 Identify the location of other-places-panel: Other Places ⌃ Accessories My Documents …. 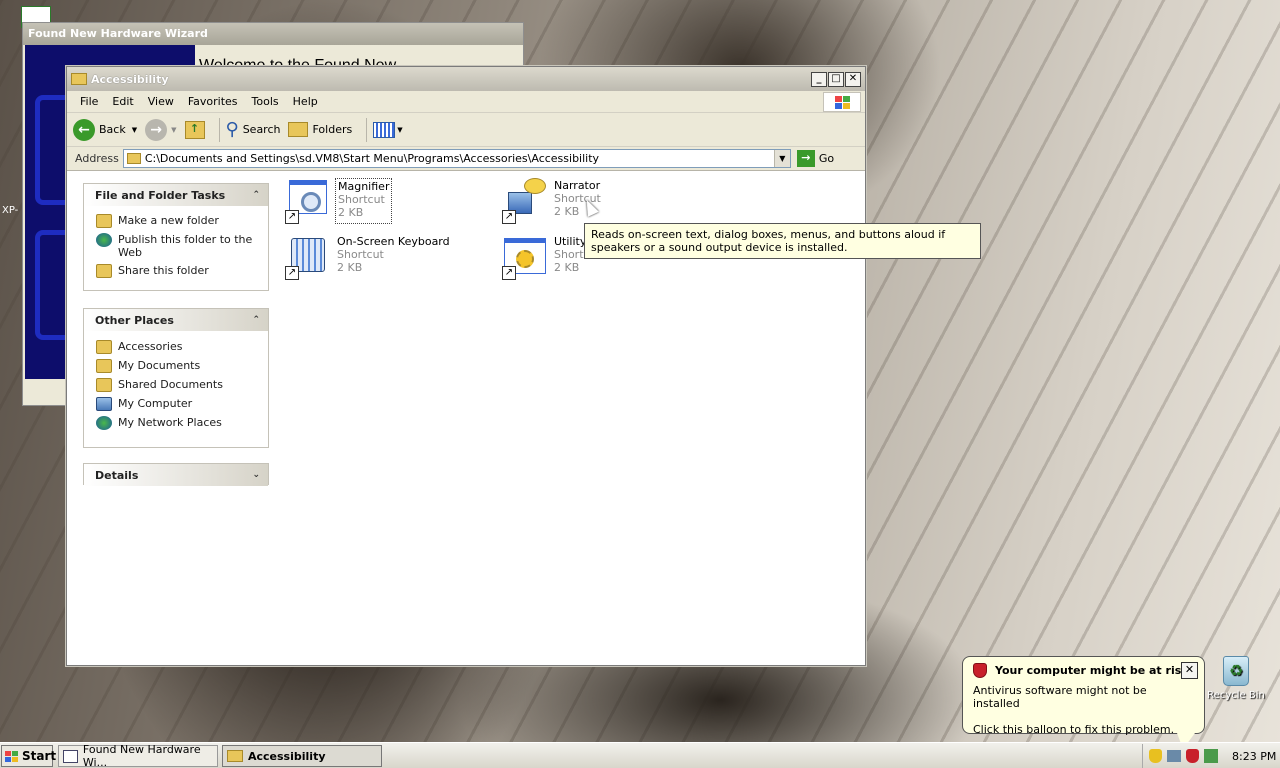
(176, 378).